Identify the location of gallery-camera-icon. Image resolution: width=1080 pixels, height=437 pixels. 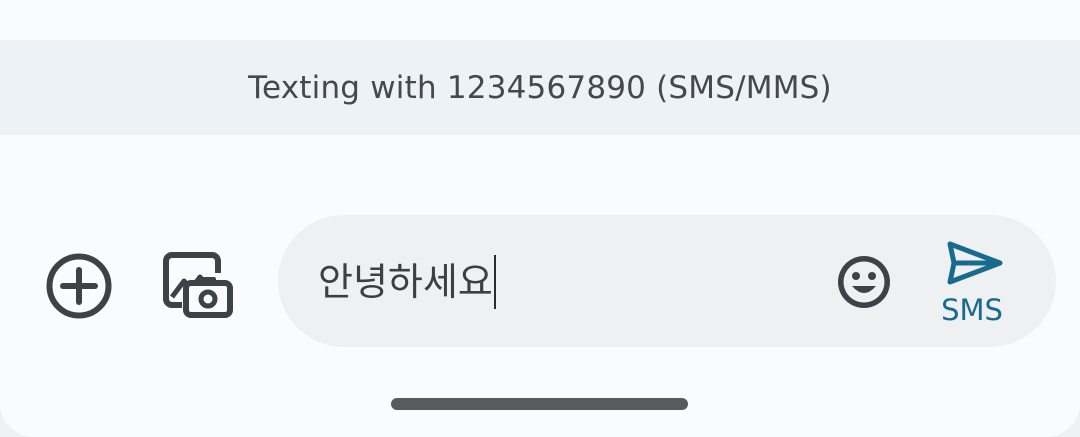
(198, 285).